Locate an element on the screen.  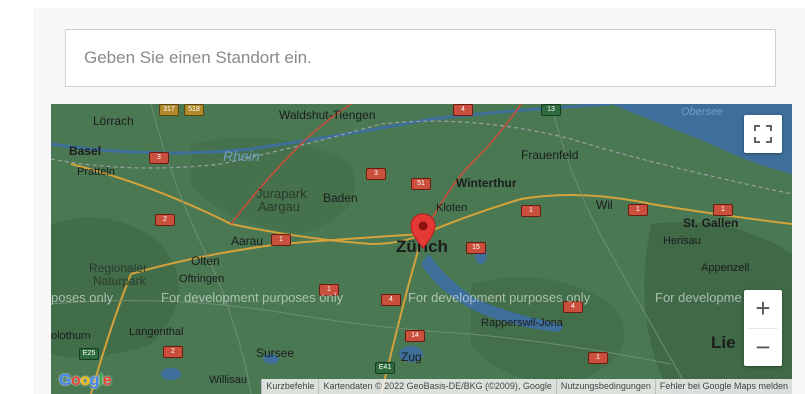
river-label-rhein: Rhein is located at coordinates (241, 156).